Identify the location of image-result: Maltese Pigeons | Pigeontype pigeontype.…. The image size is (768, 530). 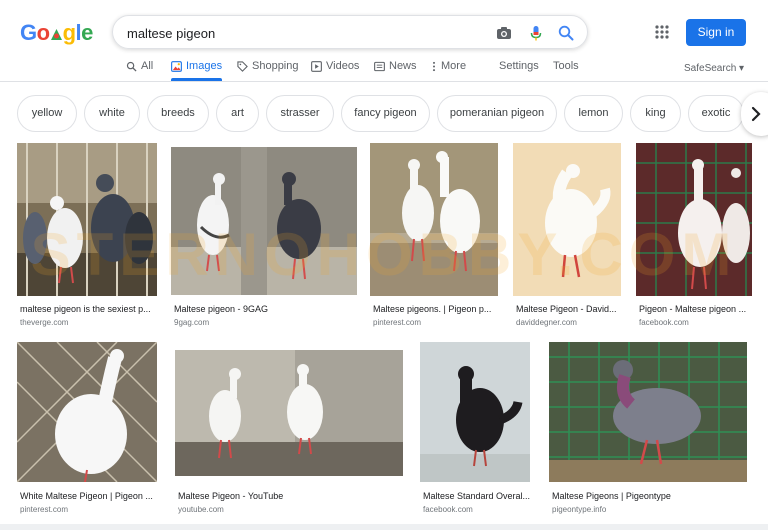
(649, 431).